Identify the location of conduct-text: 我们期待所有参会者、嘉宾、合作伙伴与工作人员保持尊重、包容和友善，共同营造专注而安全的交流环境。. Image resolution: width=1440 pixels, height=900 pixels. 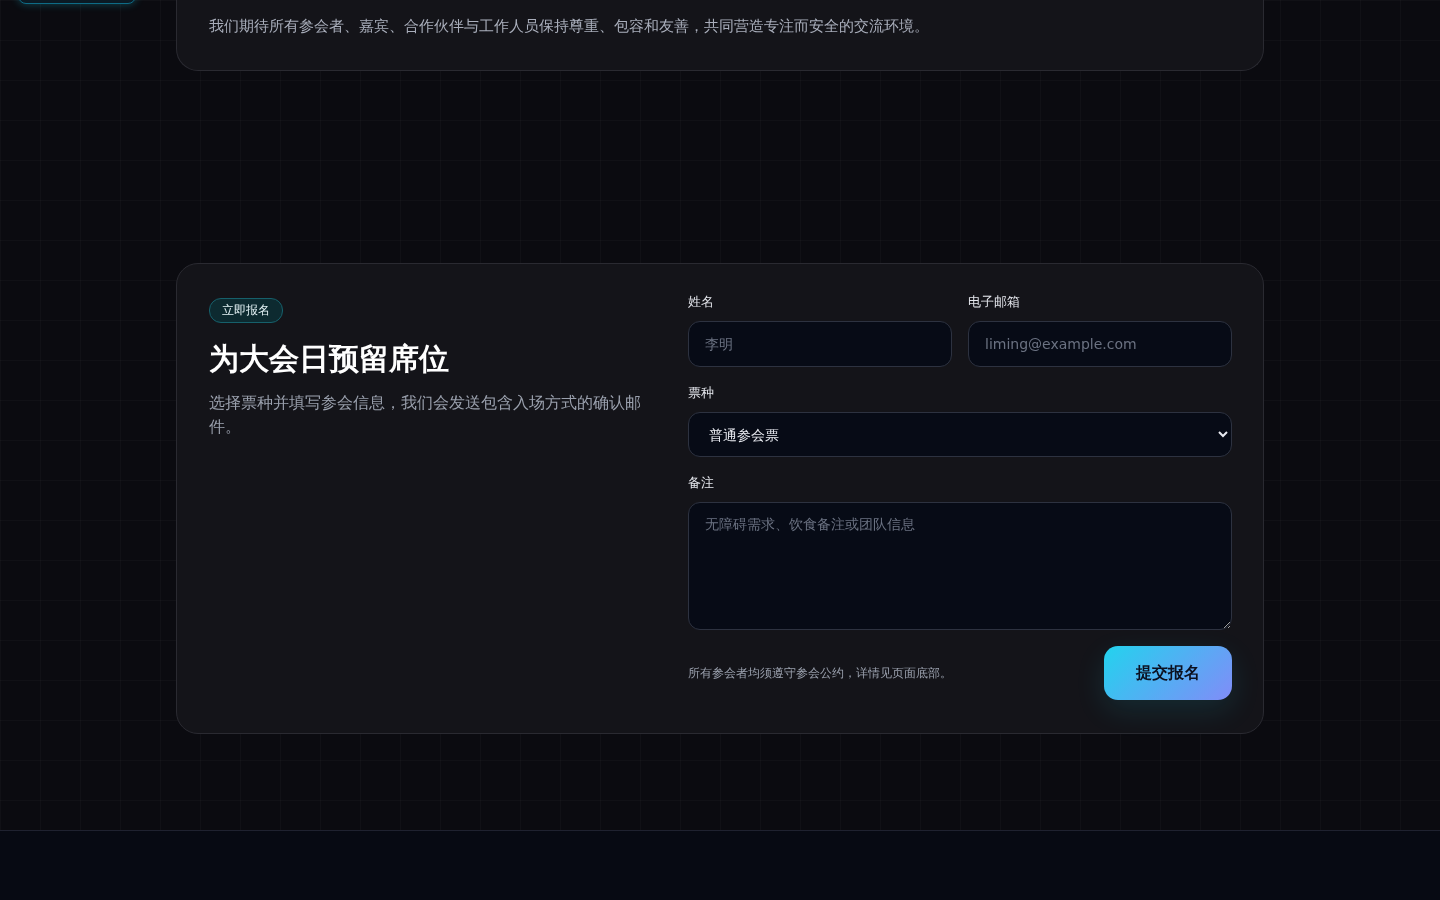
(569, 26).